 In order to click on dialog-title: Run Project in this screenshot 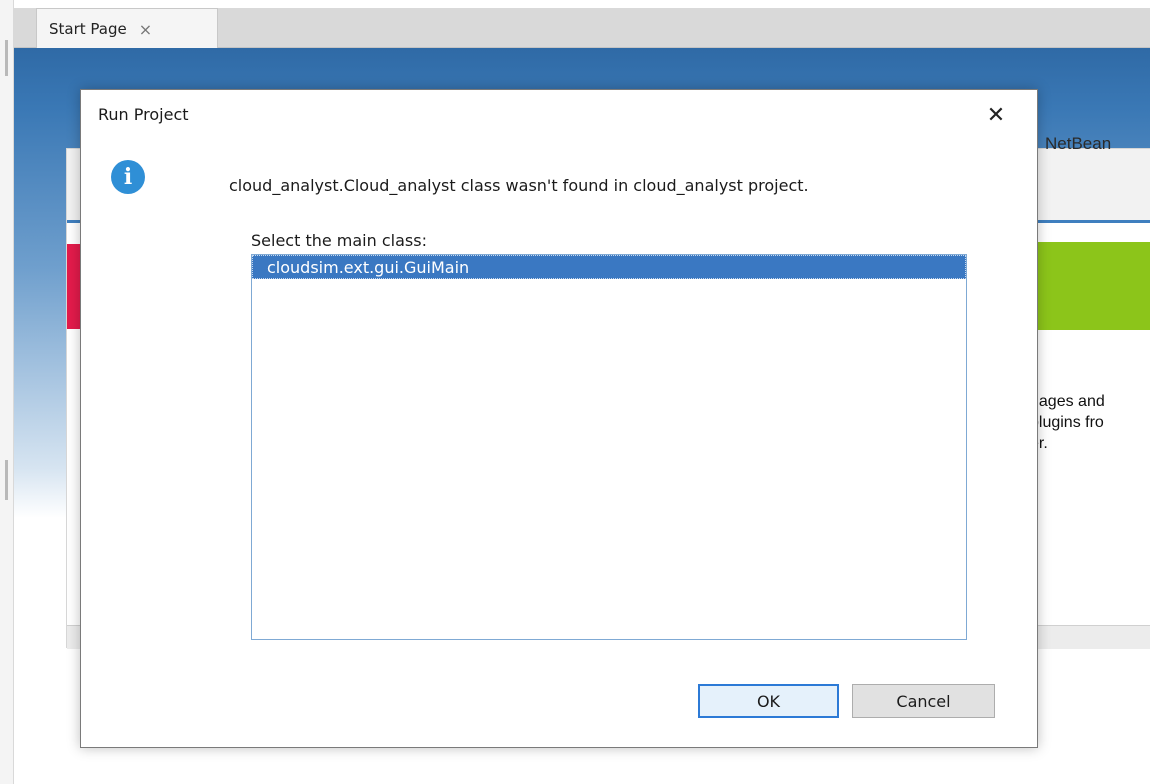, I will do `click(143, 114)`.